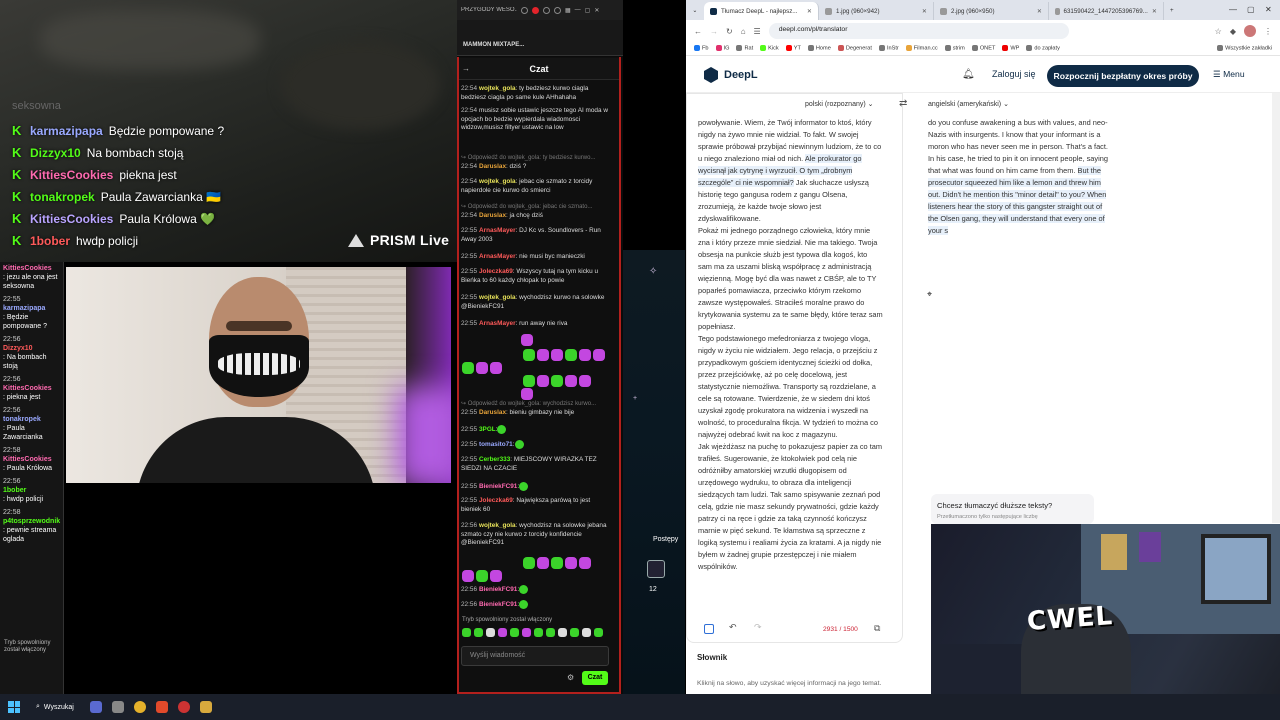 The image size is (1280, 720). What do you see at coordinates (968, 104) in the screenshot?
I see `target-language-selector: angielski (amerykański) ⌄` at bounding box center [968, 104].